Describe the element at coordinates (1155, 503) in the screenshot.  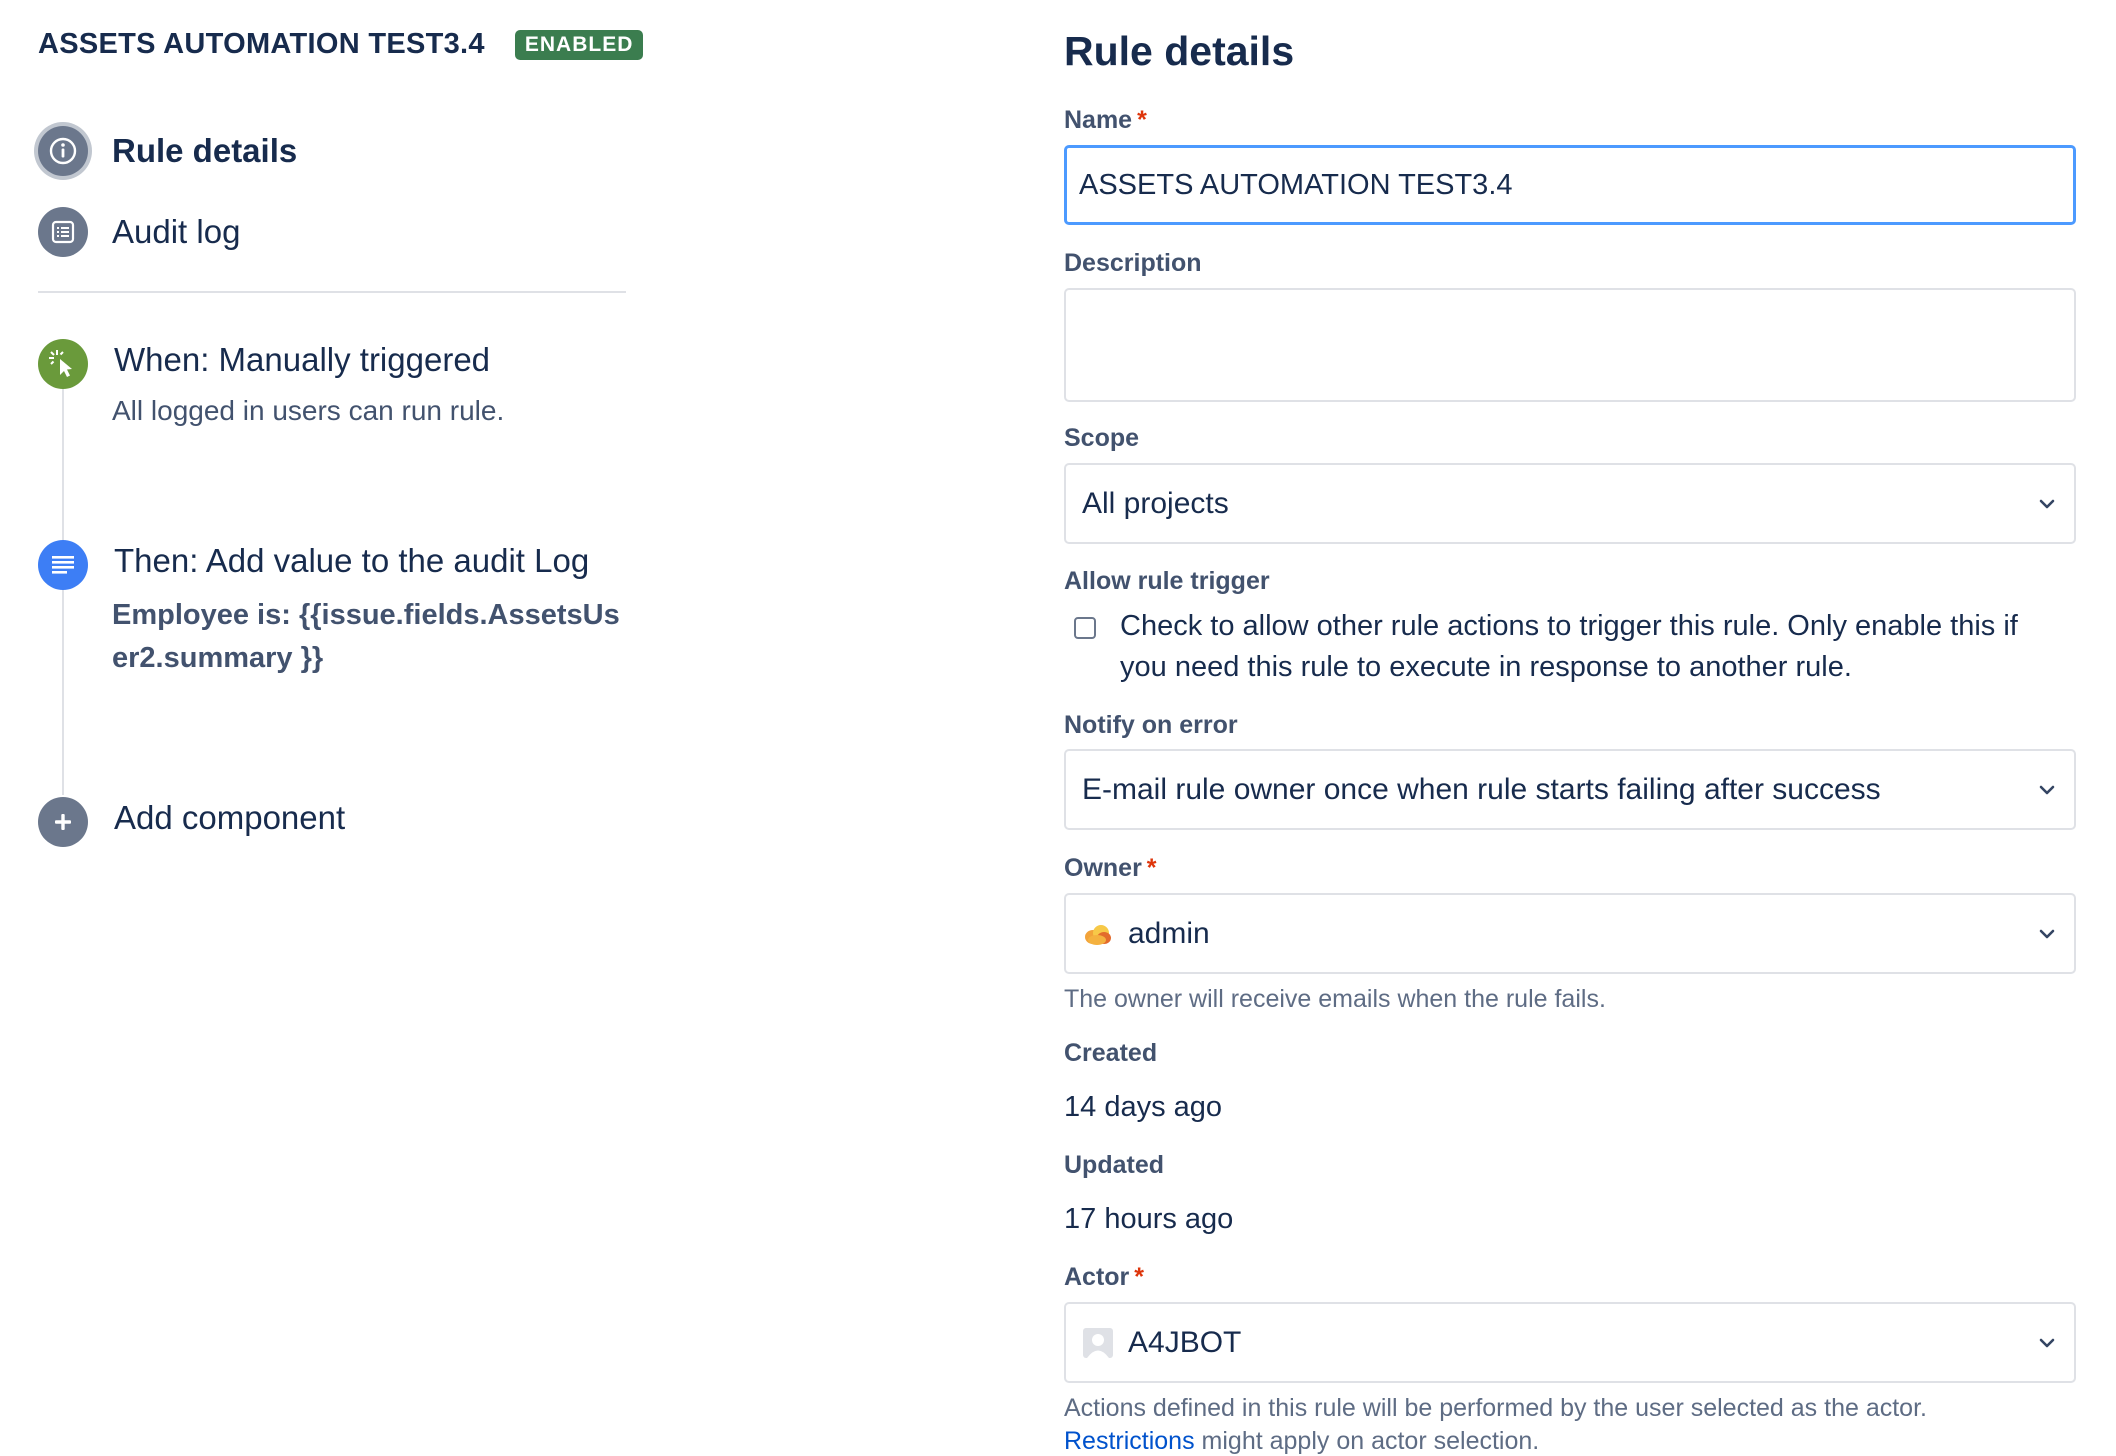
I see `scope-value: All projects` at that location.